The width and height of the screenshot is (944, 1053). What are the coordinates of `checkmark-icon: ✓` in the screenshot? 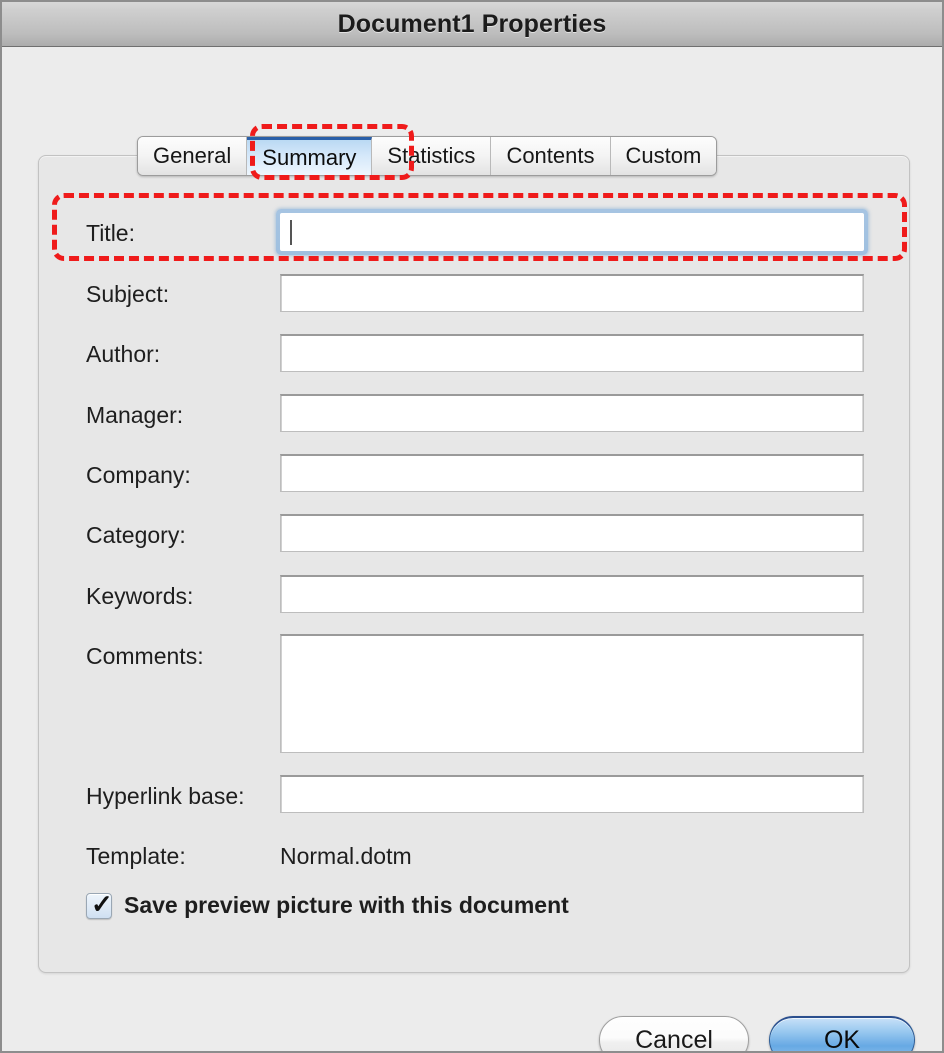 It's located at (102, 903).